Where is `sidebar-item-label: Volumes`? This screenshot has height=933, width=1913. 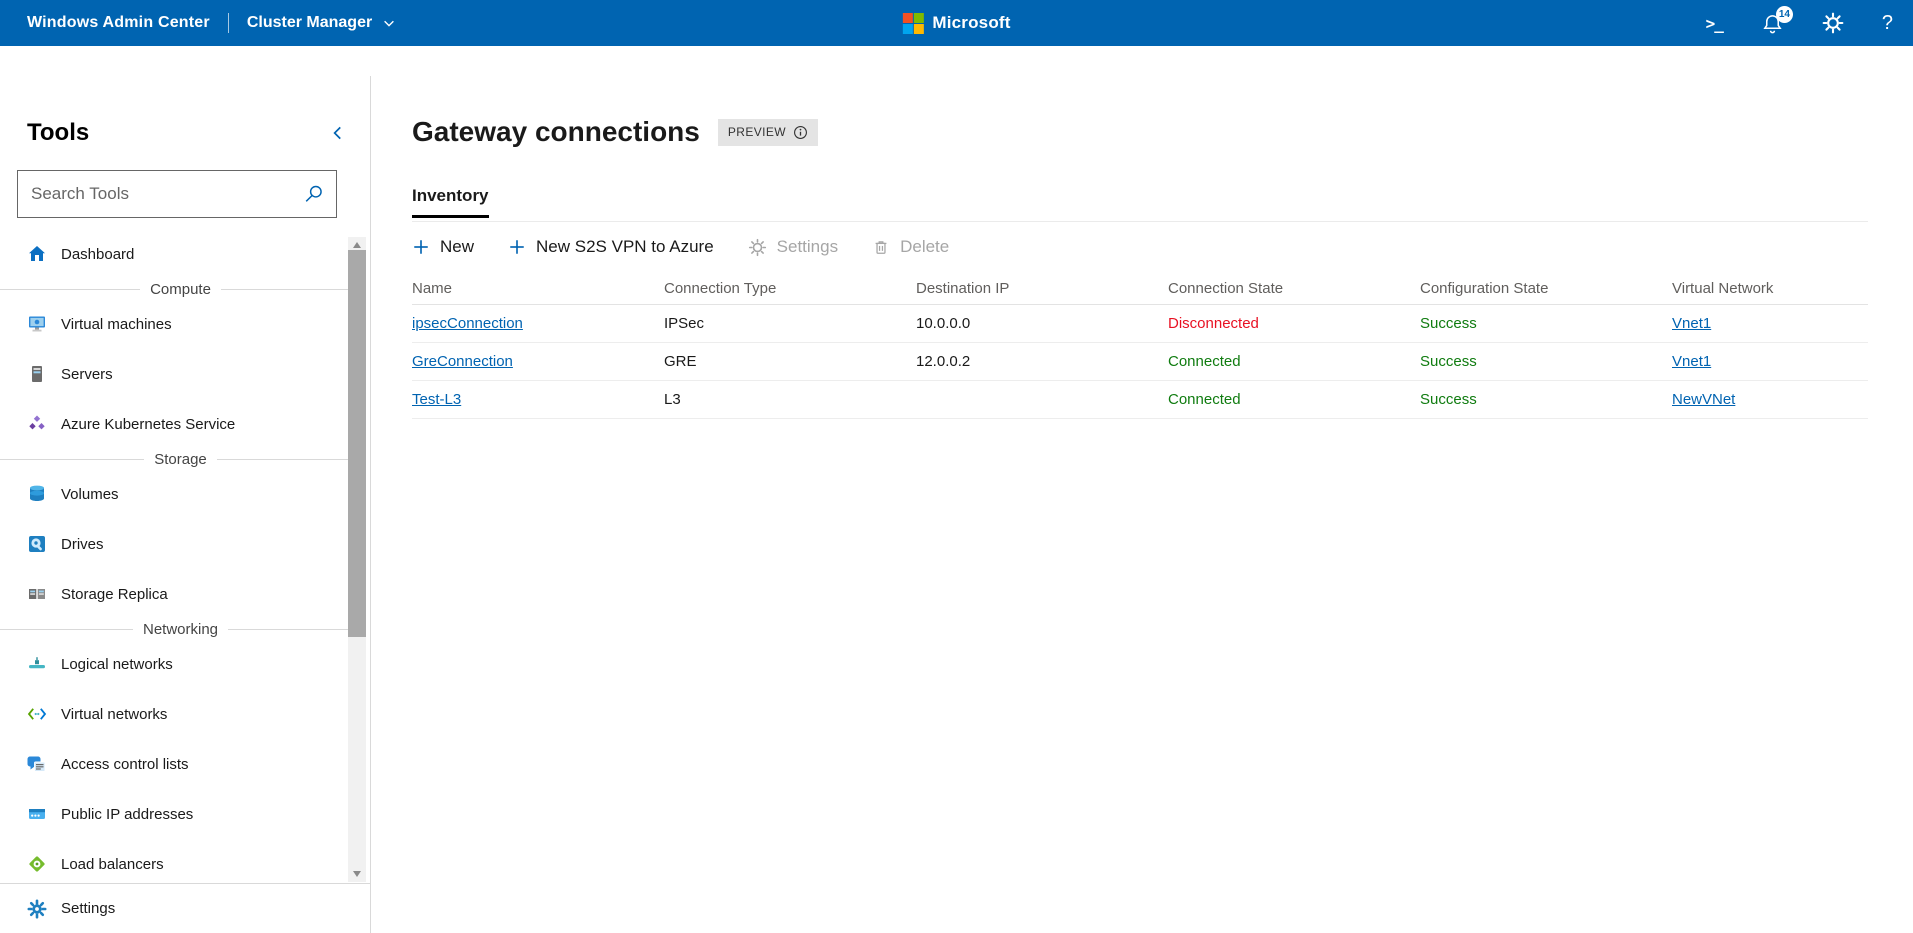
sidebar-item-label: Volumes is located at coordinates (90, 494).